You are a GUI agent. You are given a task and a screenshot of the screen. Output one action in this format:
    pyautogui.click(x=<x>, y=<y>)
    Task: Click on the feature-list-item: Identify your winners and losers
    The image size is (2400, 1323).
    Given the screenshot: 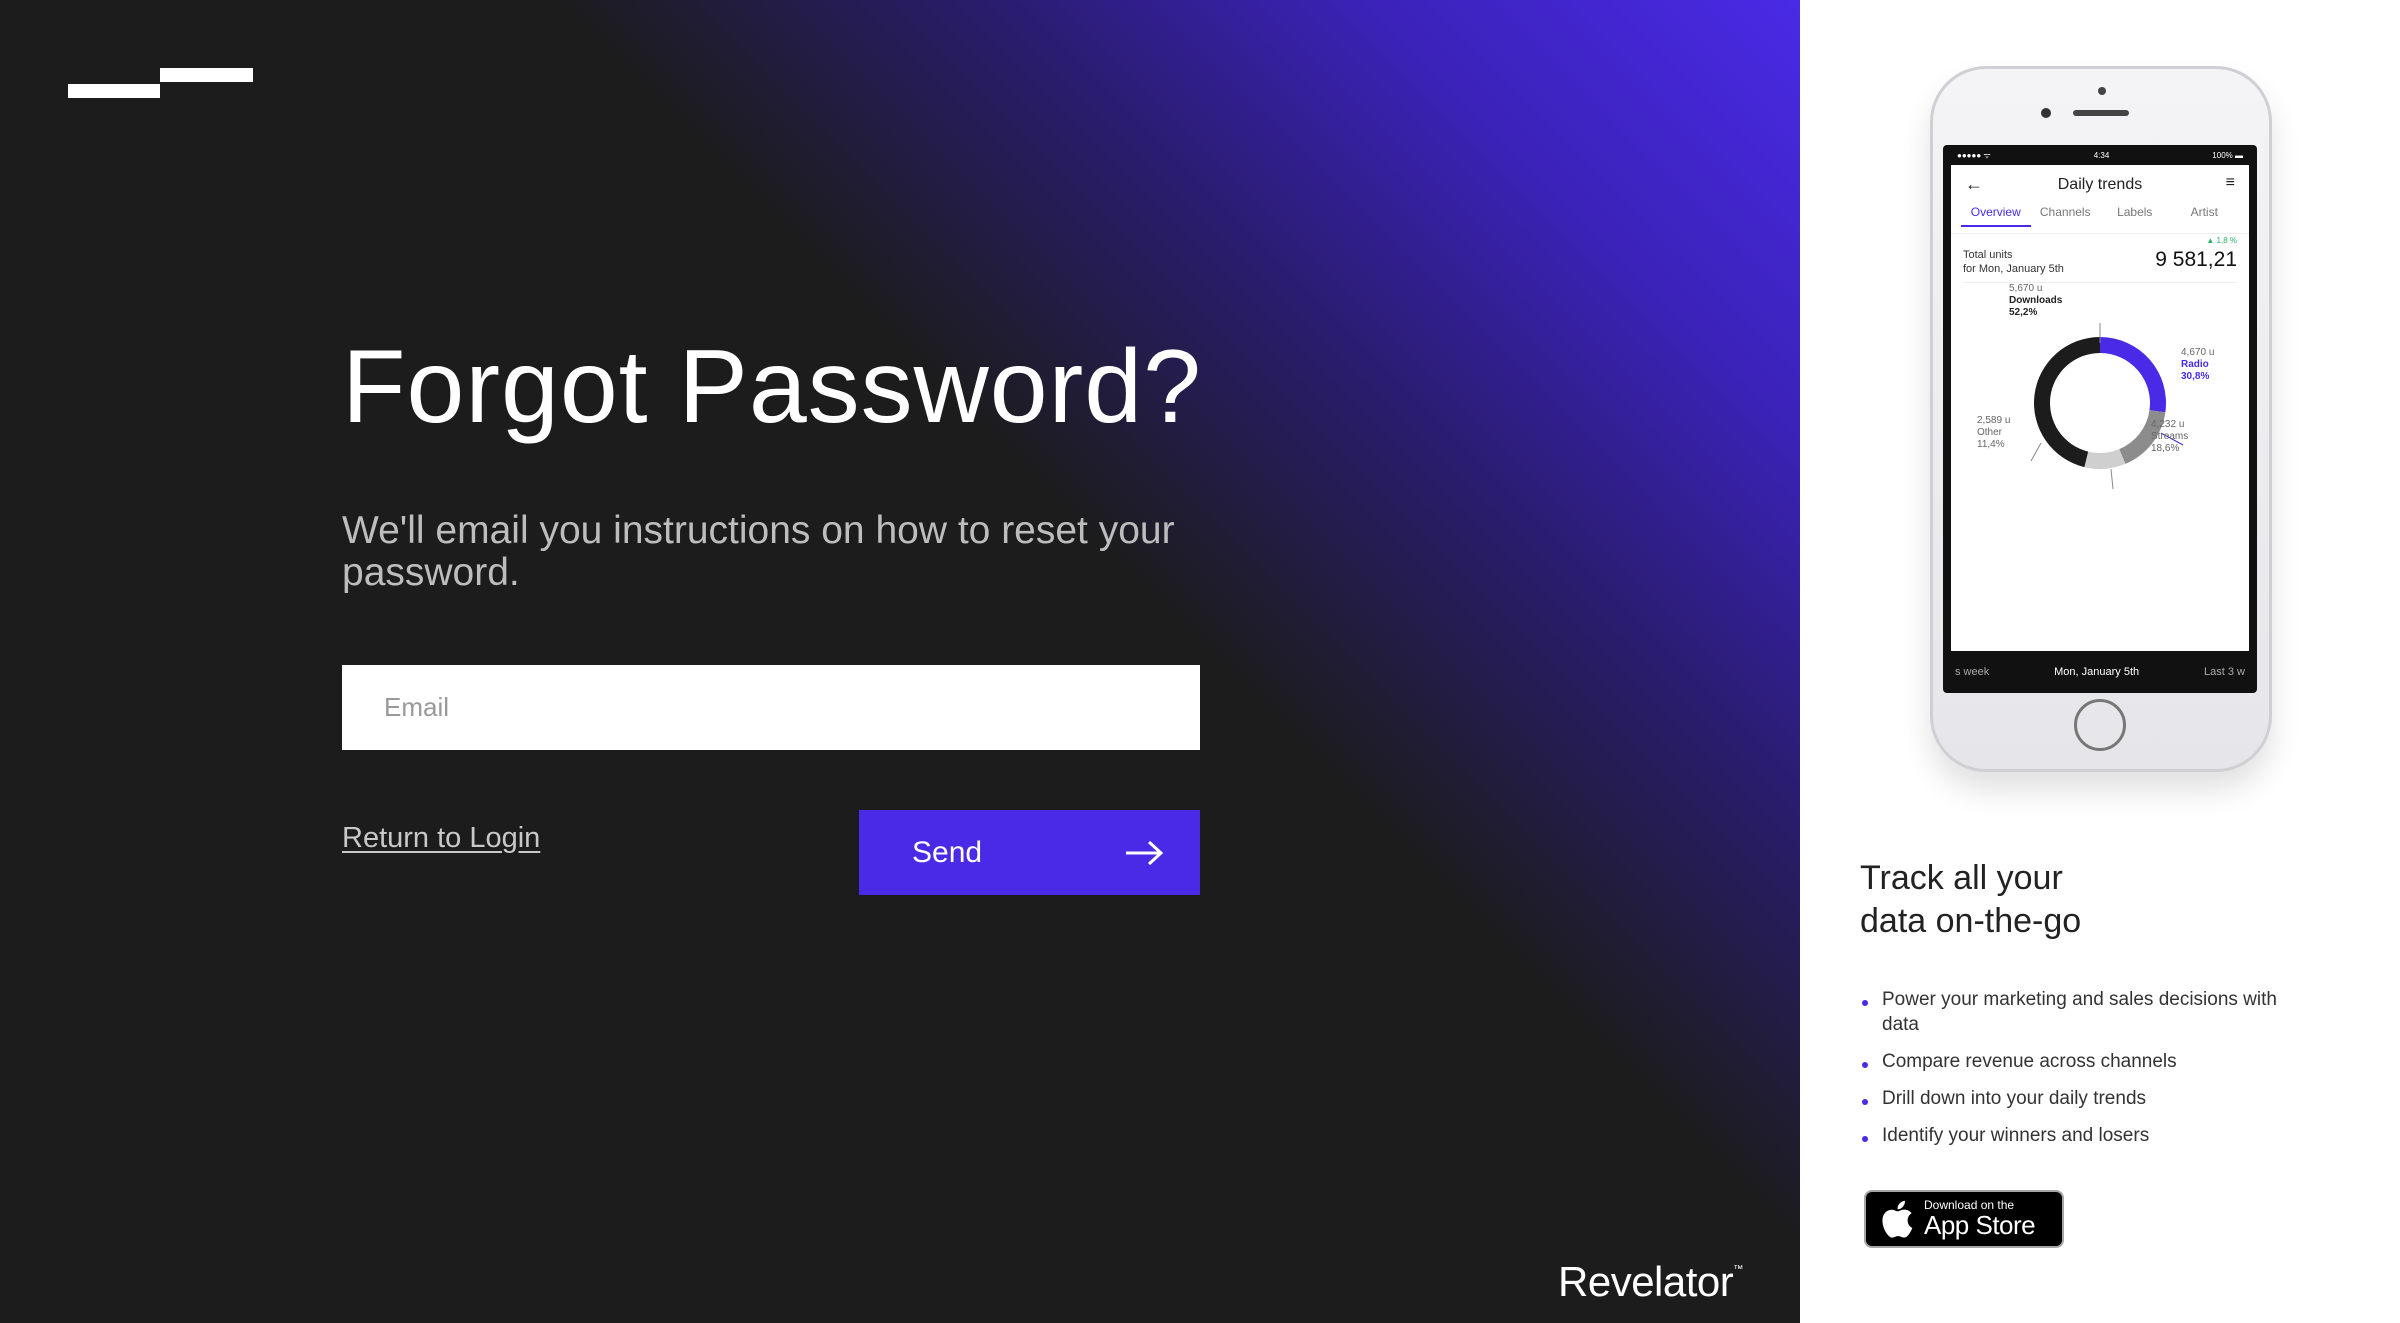 What is the action you would take?
    pyautogui.click(x=2080, y=1135)
    